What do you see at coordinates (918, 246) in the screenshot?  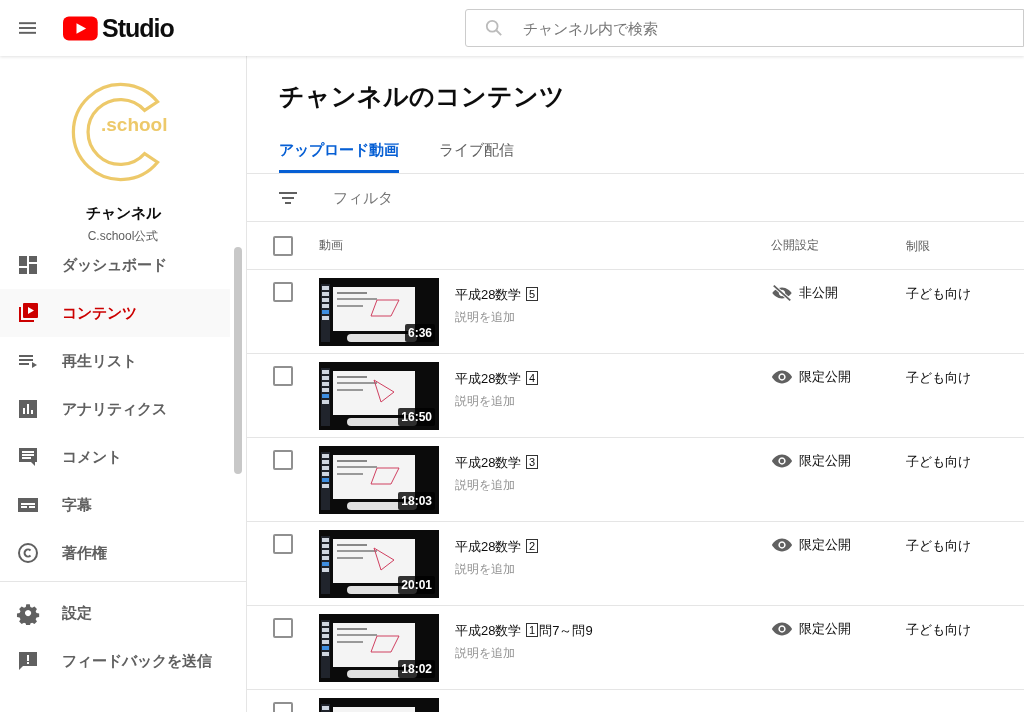 I see `column-header: 制限` at bounding box center [918, 246].